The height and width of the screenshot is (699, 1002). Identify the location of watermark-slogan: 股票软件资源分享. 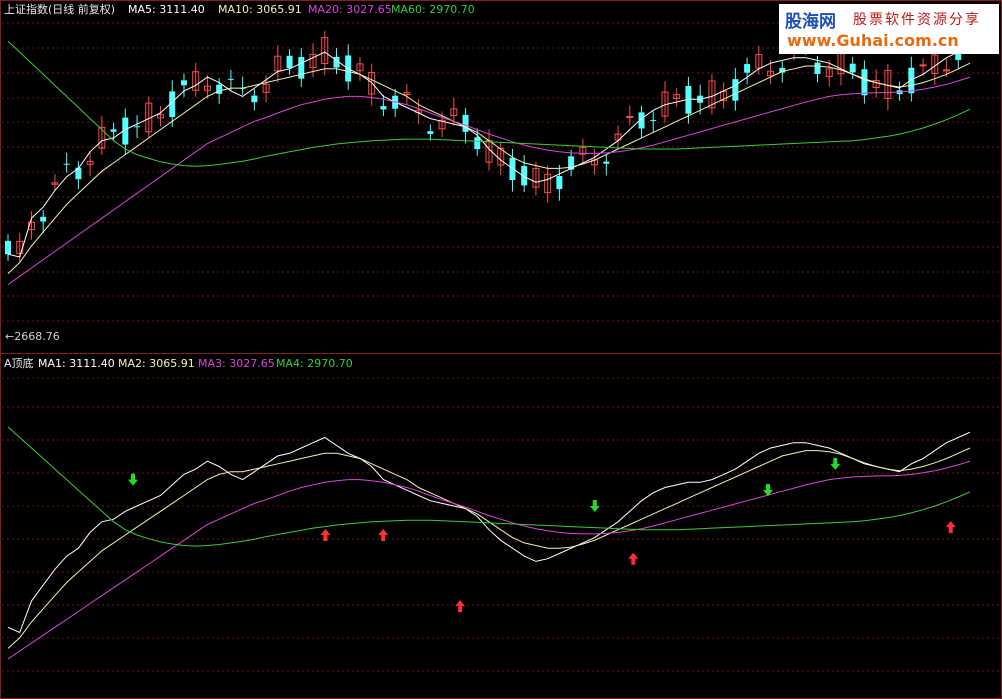
(917, 20).